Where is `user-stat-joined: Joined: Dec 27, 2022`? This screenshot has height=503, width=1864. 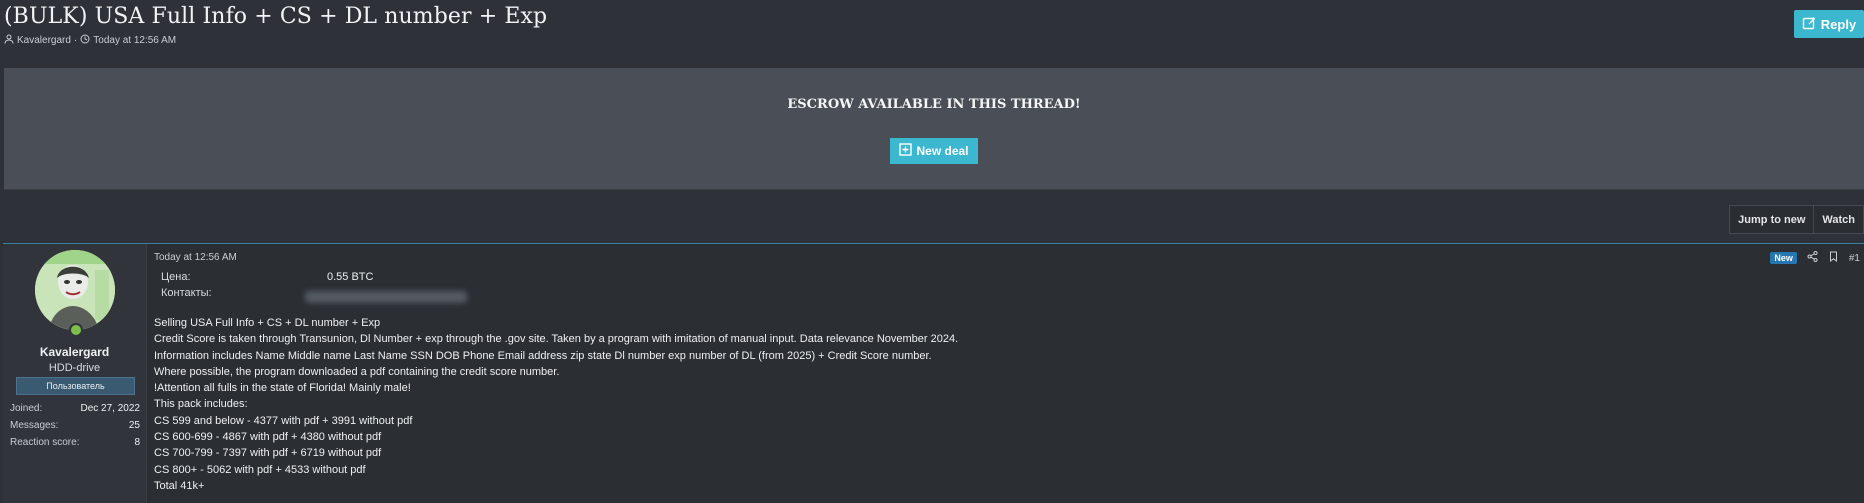 user-stat-joined: Joined: Dec 27, 2022 is located at coordinates (75, 408).